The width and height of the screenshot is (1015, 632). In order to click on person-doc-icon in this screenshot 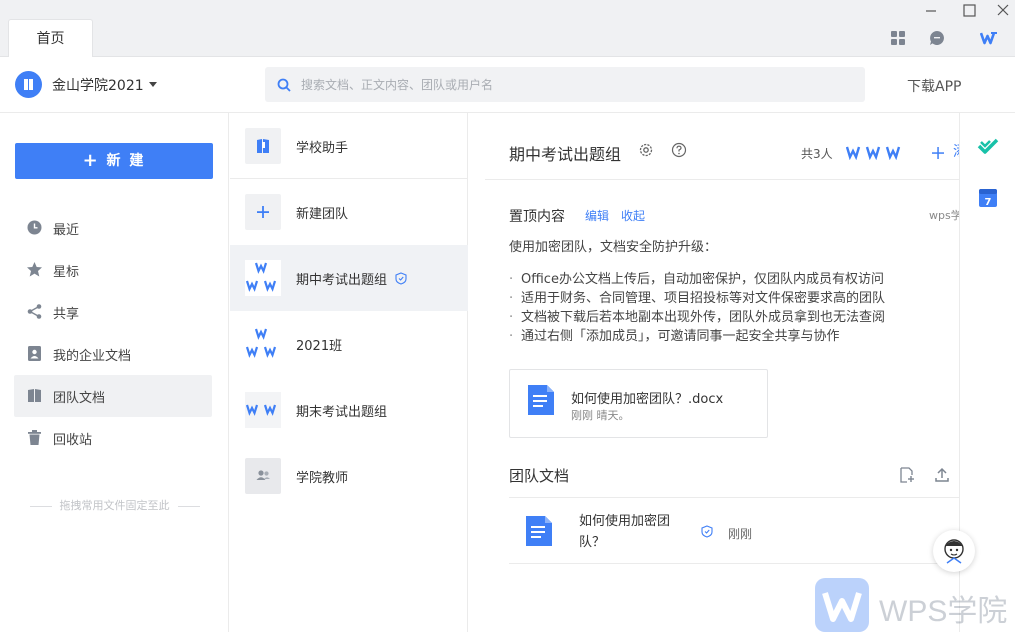, I will do `click(34, 353)`.